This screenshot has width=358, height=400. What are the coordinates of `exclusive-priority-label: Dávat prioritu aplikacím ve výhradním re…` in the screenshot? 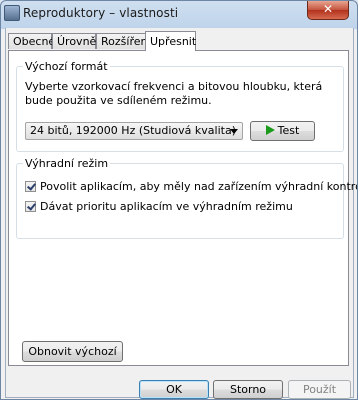 It's located at (166, 206).